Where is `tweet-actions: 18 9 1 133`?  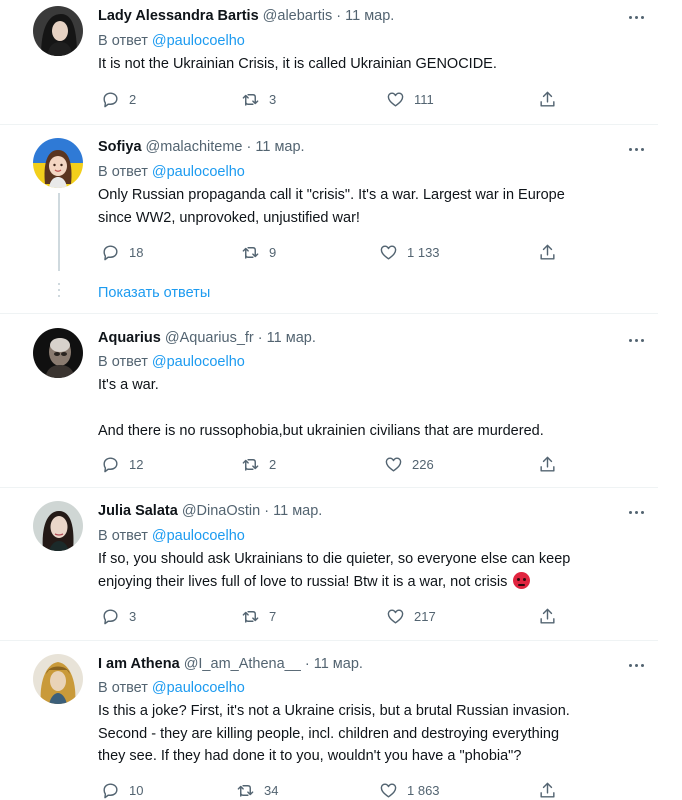
tweet-actions: 18 9 1 133 is located at coordinates (333, 252).